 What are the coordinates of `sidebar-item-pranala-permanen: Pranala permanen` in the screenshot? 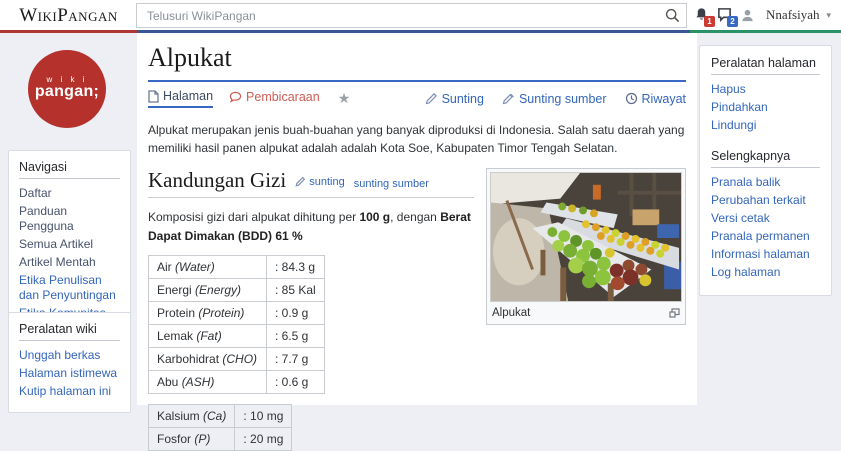 It's located at (765, 236).